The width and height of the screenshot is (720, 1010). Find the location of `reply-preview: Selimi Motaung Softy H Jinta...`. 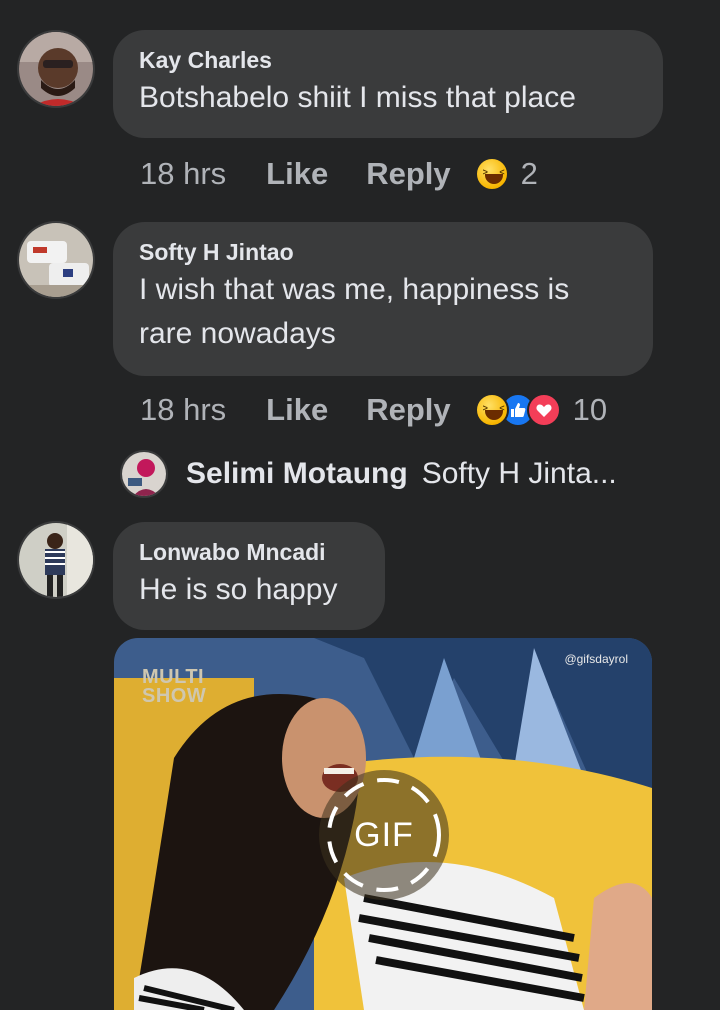

reply-preview: Selimi Motaung Softy H Jinta... is located at coordinates (368, 474).